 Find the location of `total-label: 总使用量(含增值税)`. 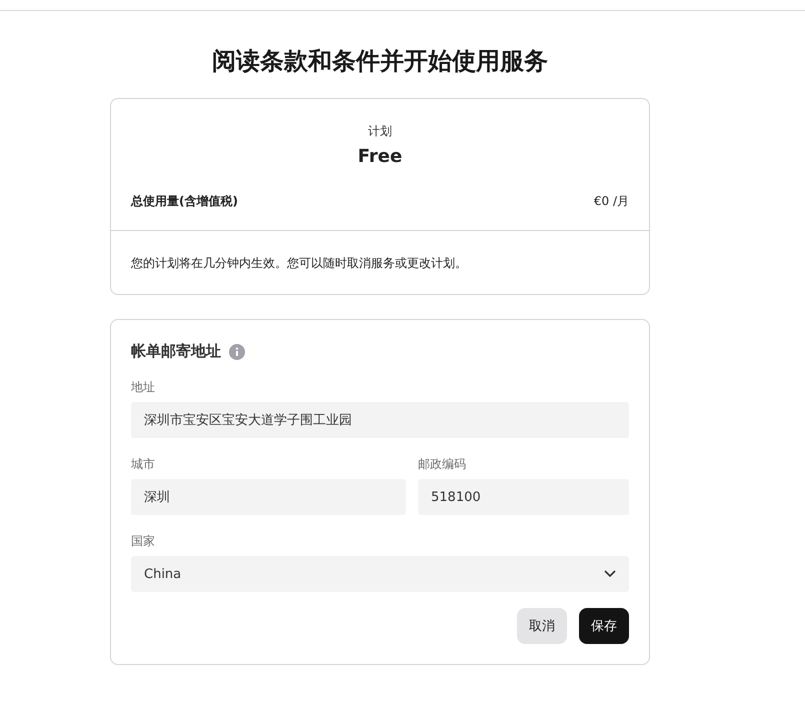

total-label: 总使用量(含增值税) is located at coordinates (184, 201).